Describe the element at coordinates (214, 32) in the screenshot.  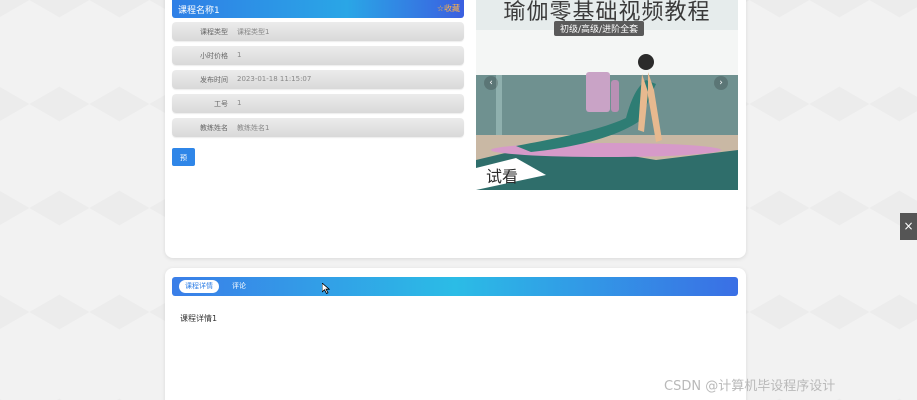
I see `field-label: 课程类型` at that location.